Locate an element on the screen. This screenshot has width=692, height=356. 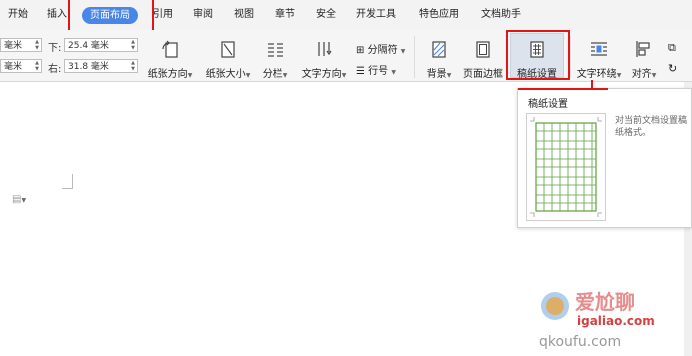
margin-left-field: 毫米 ▲ ▼ is located at coordinates (21, 66).